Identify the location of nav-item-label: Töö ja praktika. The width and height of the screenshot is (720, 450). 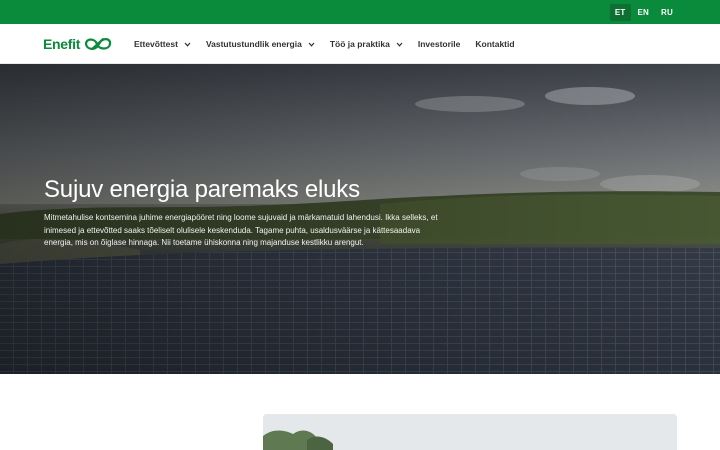
(359, 44).